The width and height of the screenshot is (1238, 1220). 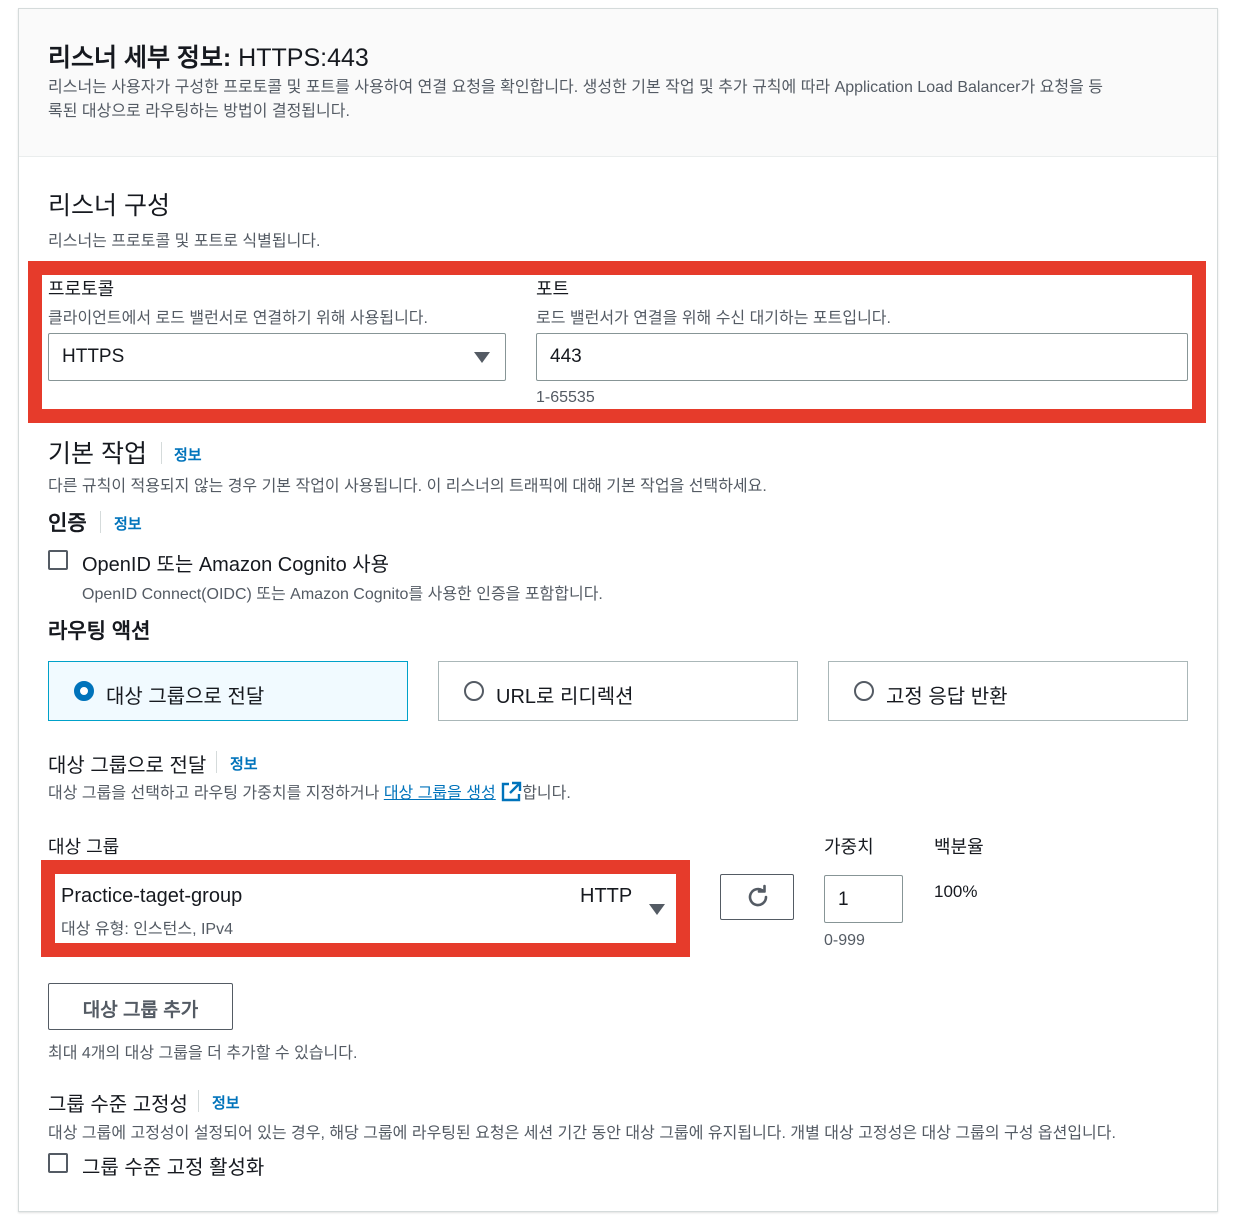 What do you see at coordinates (109, 206) in the screenshot?
I see `listener-config-title: 리스너 구성` at bounding box center [109, 206].